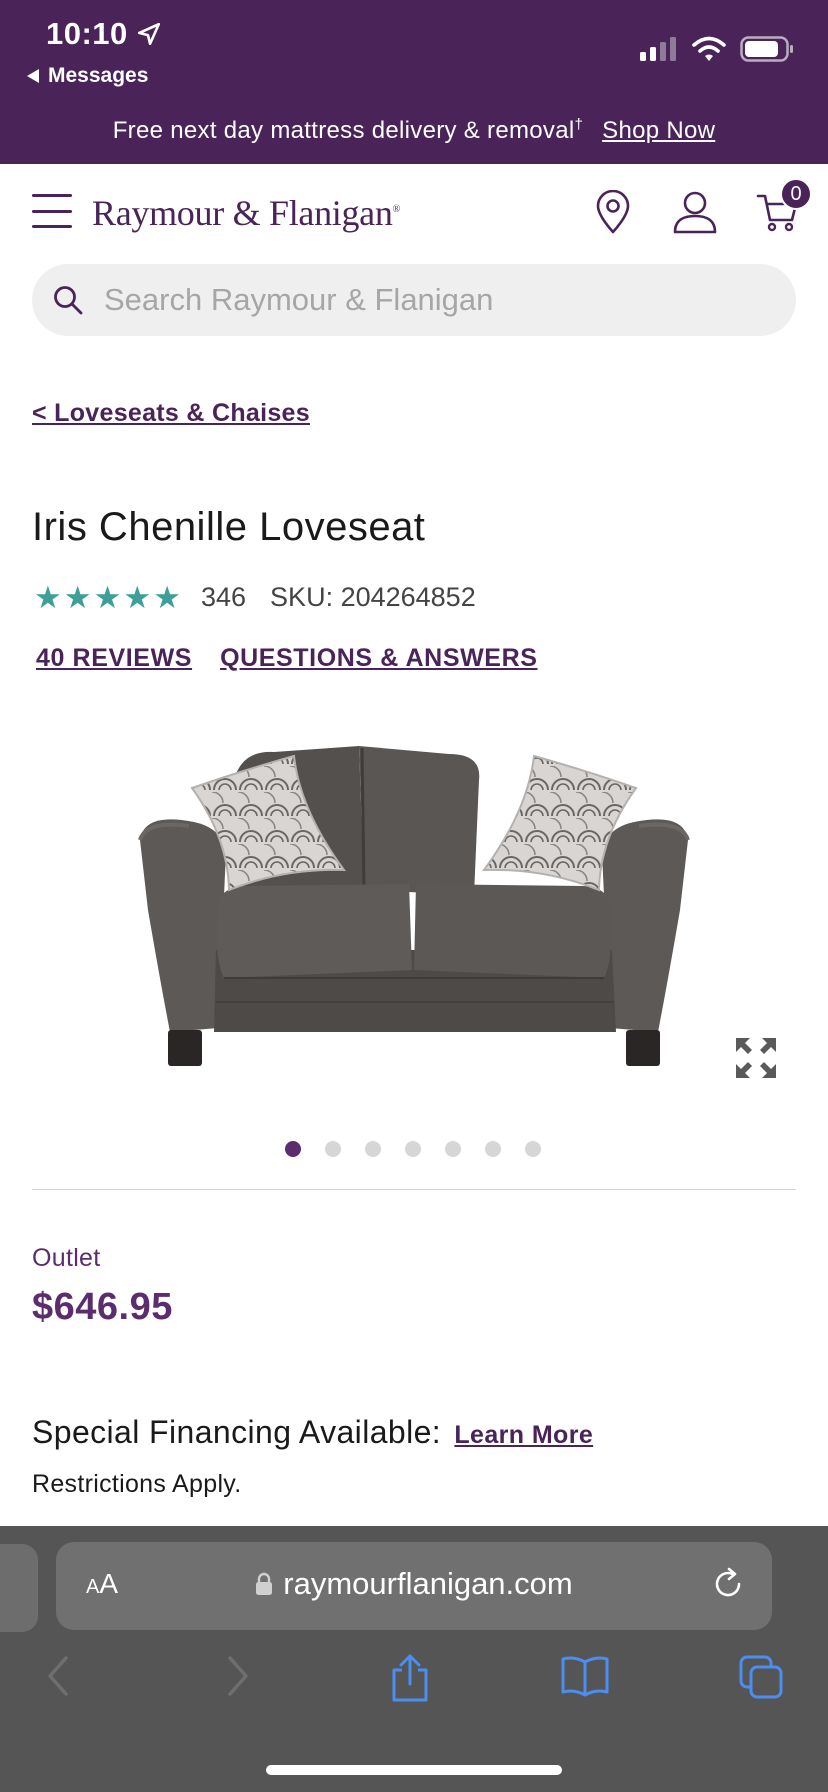  What do you see at coordinates (19, 1588) in the screenshot?
I see `previous-tab-preview` at bounding box center [19, 1588].